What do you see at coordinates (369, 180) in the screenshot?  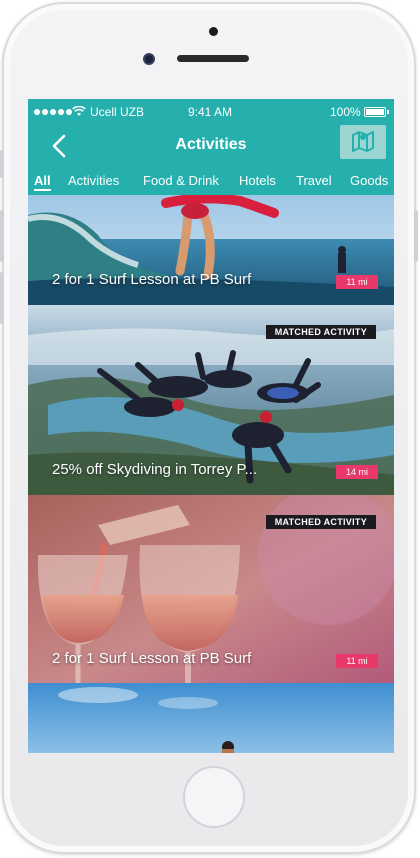 I see `tab-goods: Goods` at bounding box center [369, 180].